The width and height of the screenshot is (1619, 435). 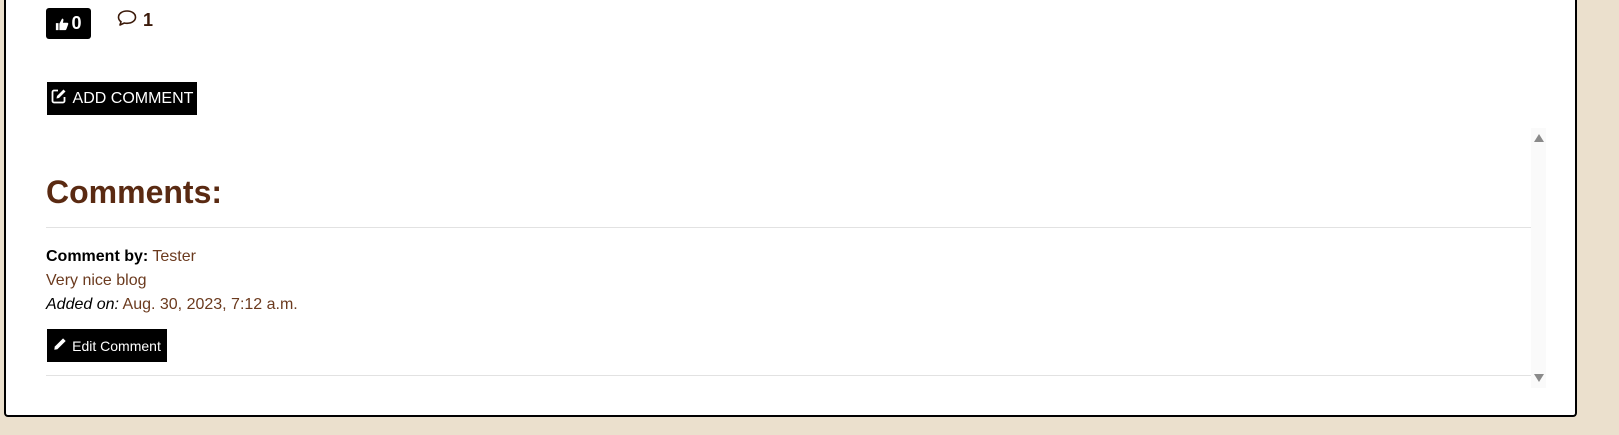 I want to click on added-on-label: Added on:, so click(x=82, y=304).